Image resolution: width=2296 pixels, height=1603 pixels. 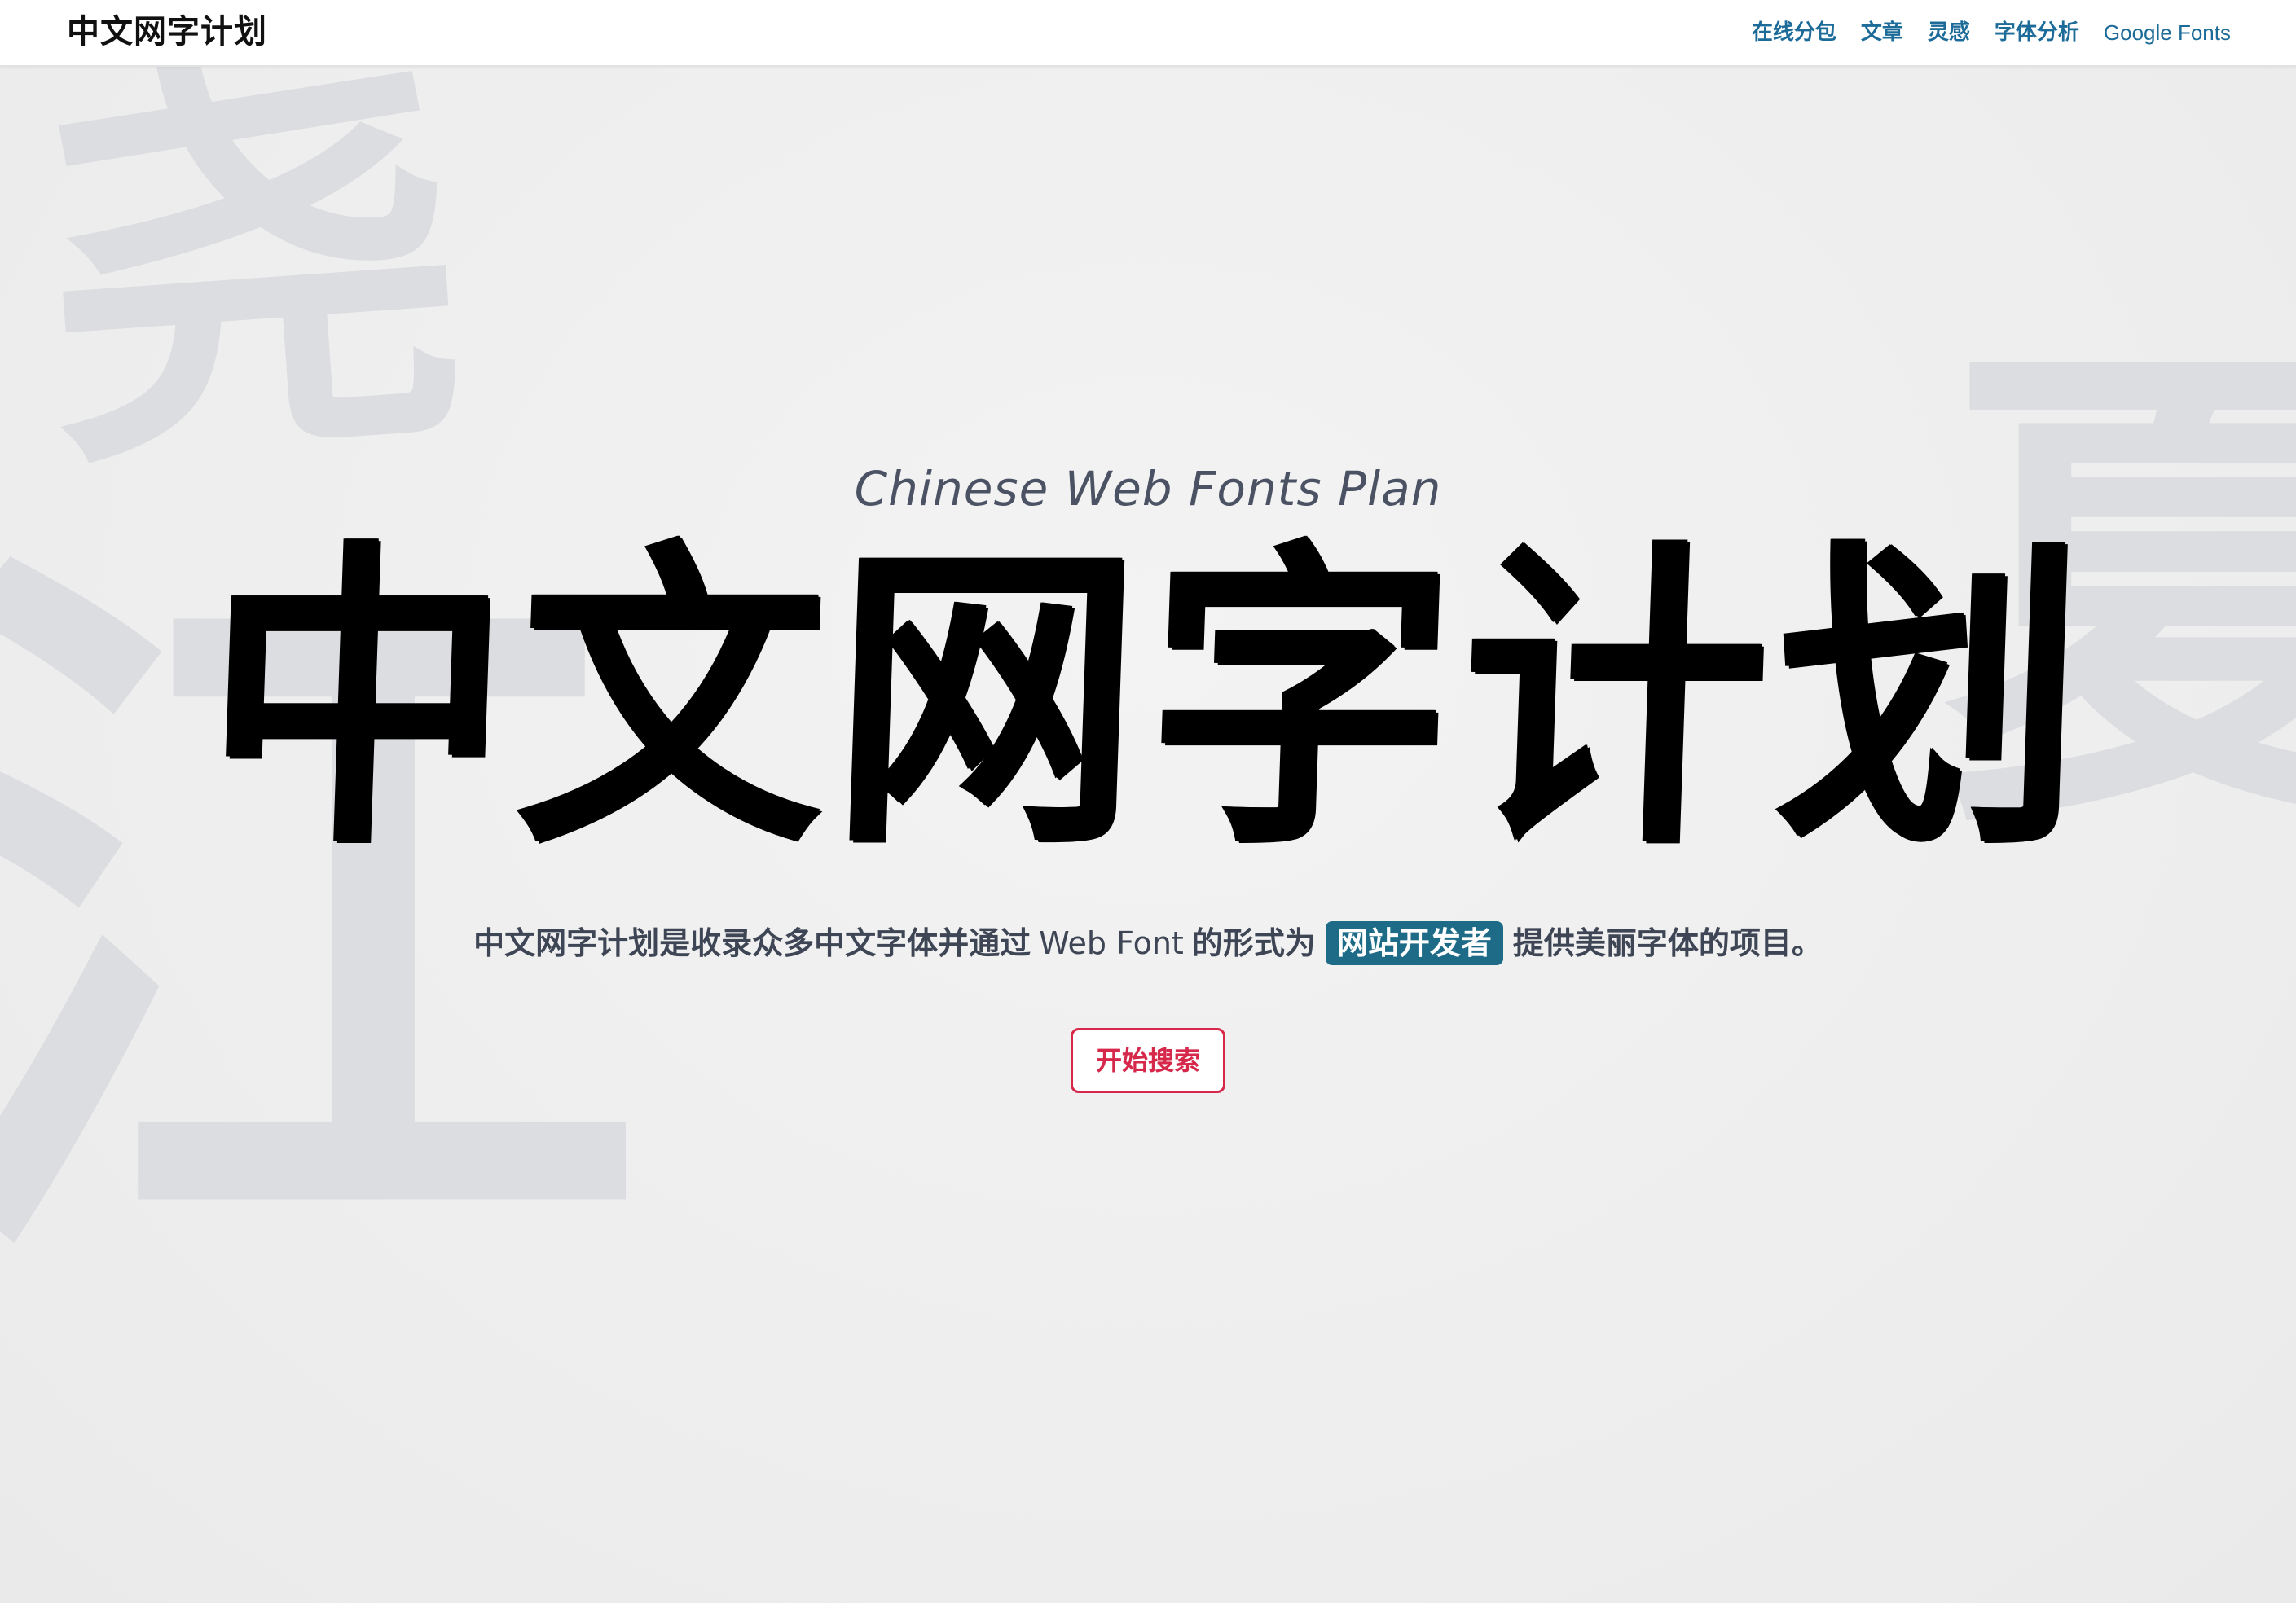 I want to click on description-text-2: 的形式为, so click(x=1254, y=943).